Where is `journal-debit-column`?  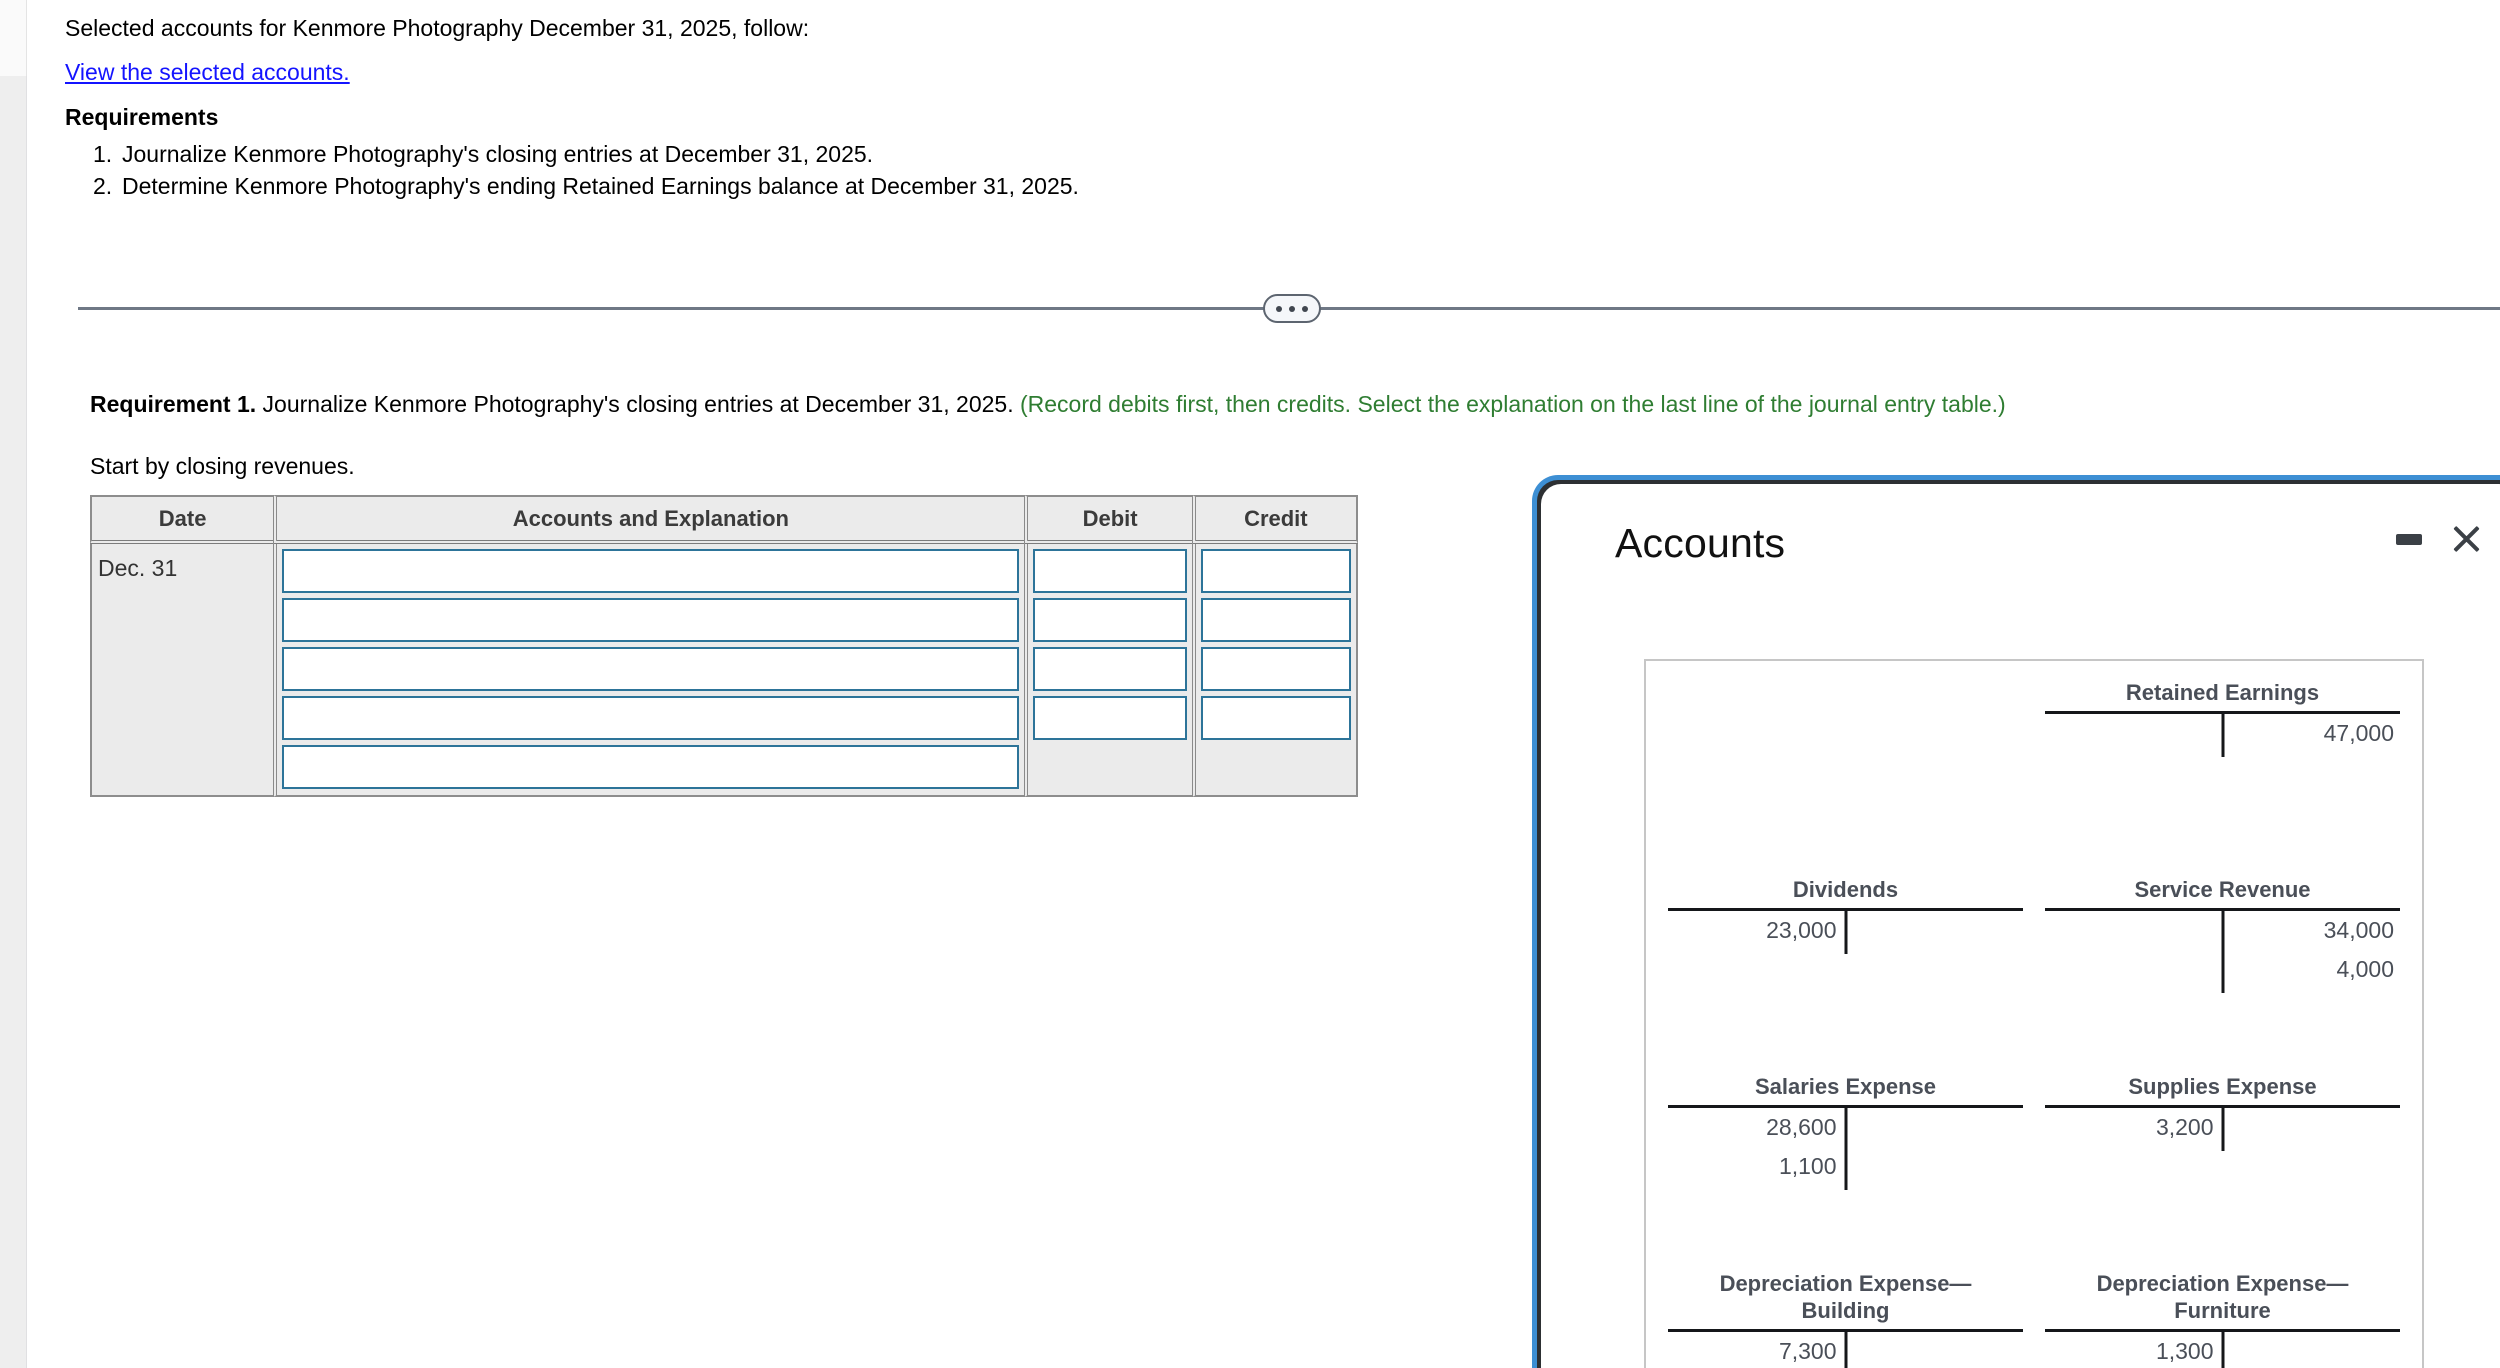
journal-debit-column is located at coordinates (1108, 670).